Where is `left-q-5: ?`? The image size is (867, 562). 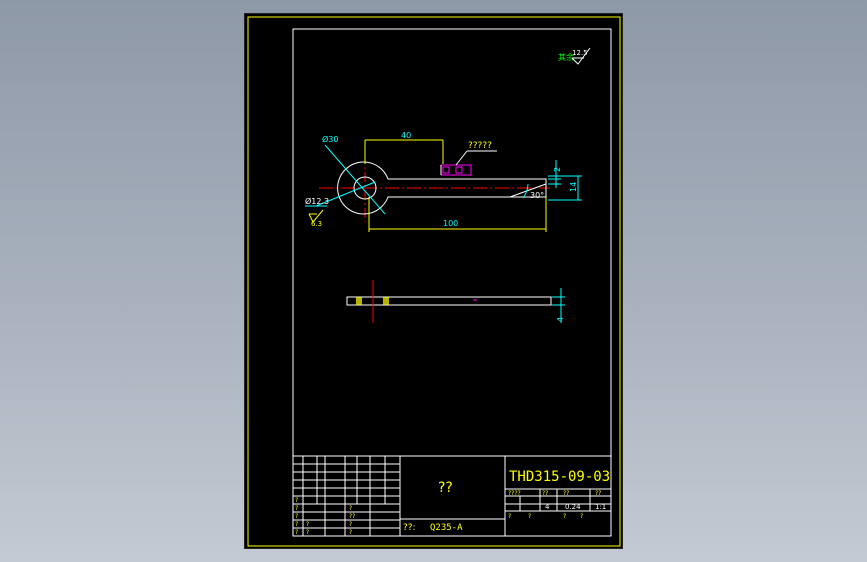 left-q-5: ? is located at coordinates (296, 532).